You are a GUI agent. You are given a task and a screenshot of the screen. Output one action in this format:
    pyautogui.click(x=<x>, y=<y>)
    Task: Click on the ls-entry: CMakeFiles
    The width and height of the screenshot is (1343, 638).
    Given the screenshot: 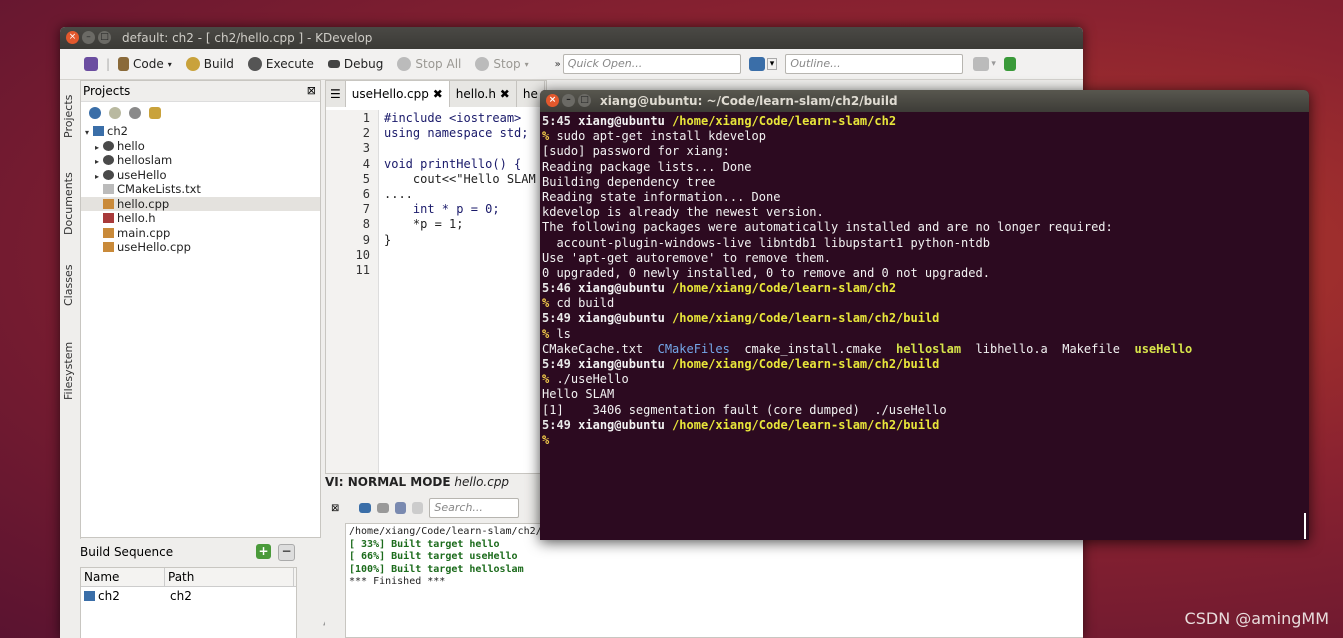 What is the action you would take?
    pyautogui.click(x=693, y=348)
    